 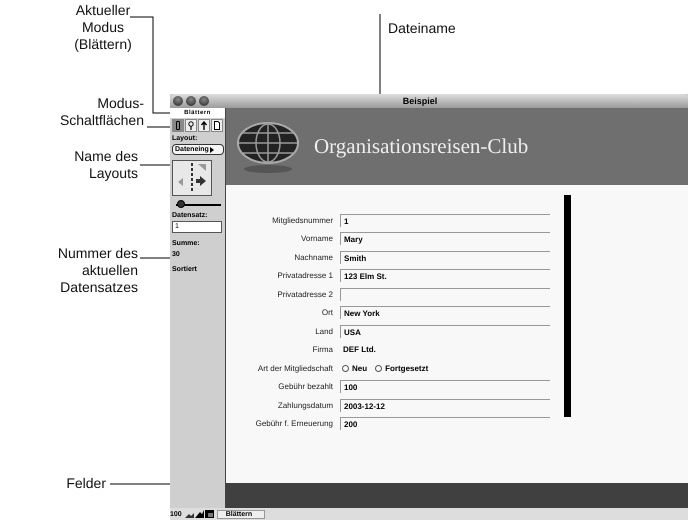 I want to click on club-title: Organisationsreisen-Club, so click(x=421, y=146).